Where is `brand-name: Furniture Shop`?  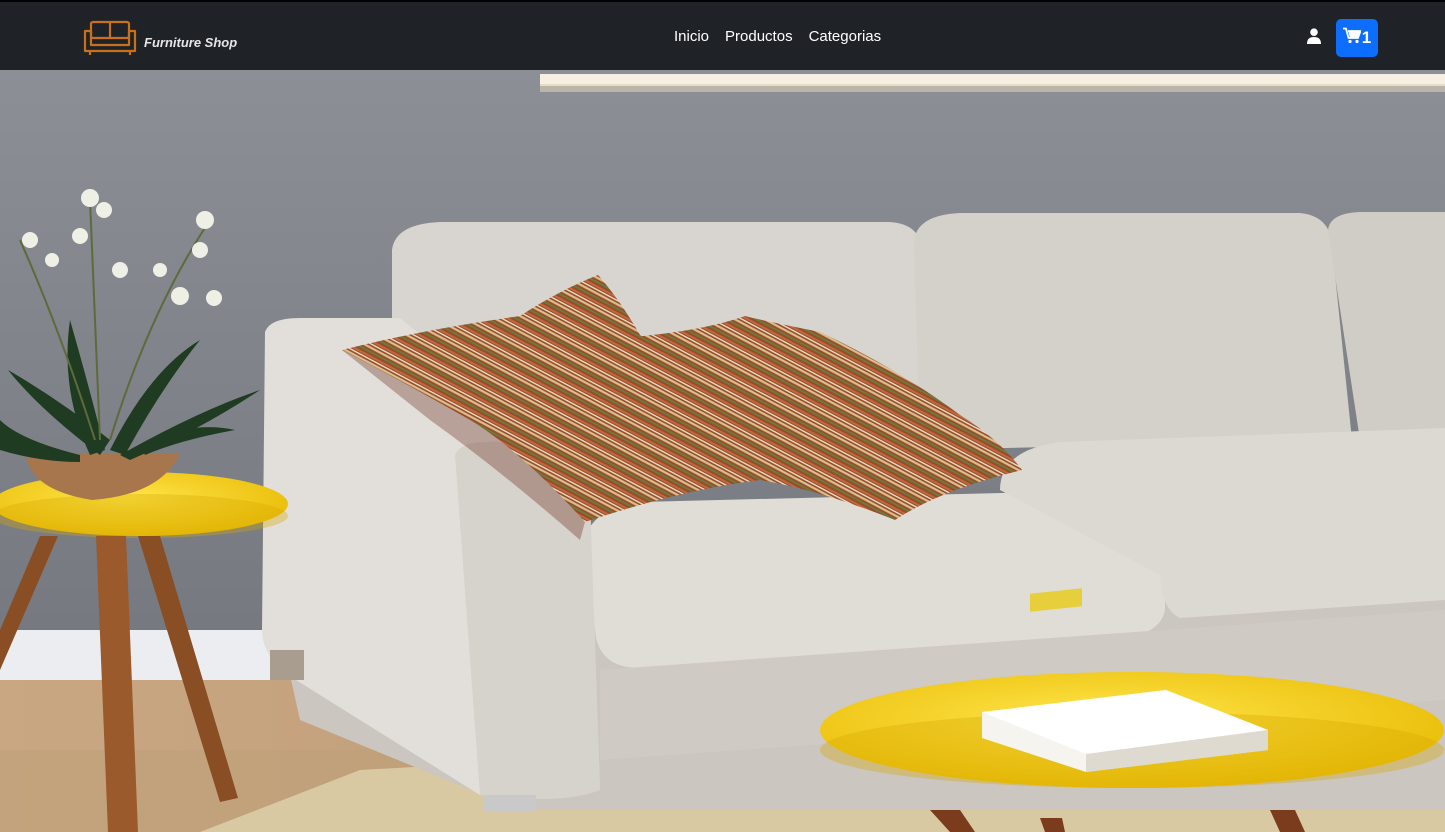 brand-name: Furniture Shop is located at coordinates (191, 42).